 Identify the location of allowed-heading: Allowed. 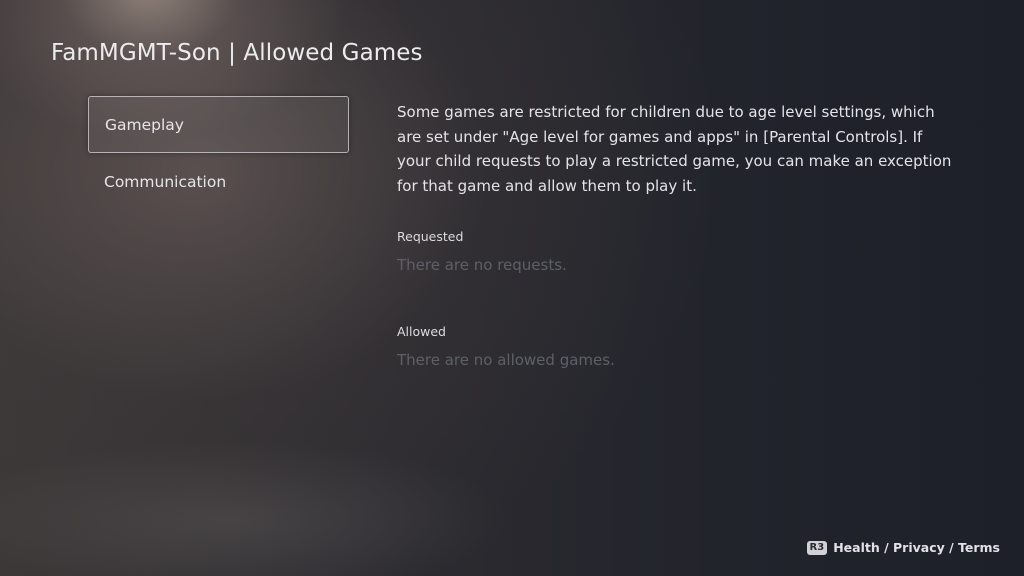
(421, 331).